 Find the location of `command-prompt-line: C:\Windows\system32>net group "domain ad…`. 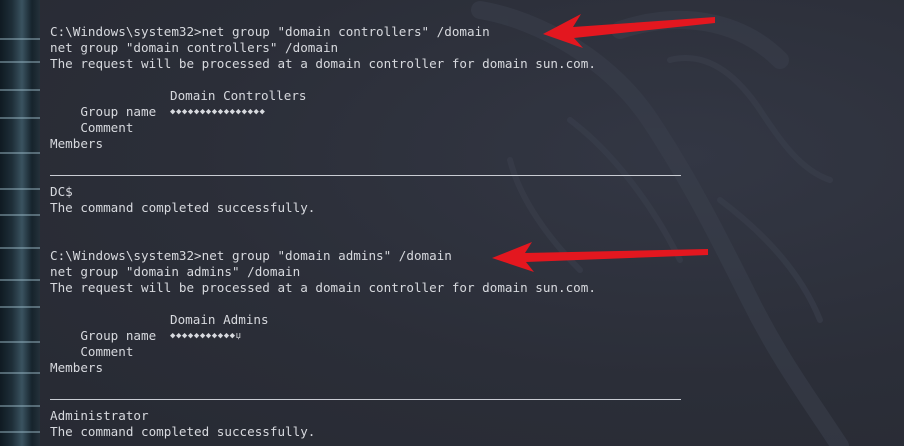

command-prompt-line: C:\Windows\system32>net group "domain ad… is located at coordinates (251, 255).